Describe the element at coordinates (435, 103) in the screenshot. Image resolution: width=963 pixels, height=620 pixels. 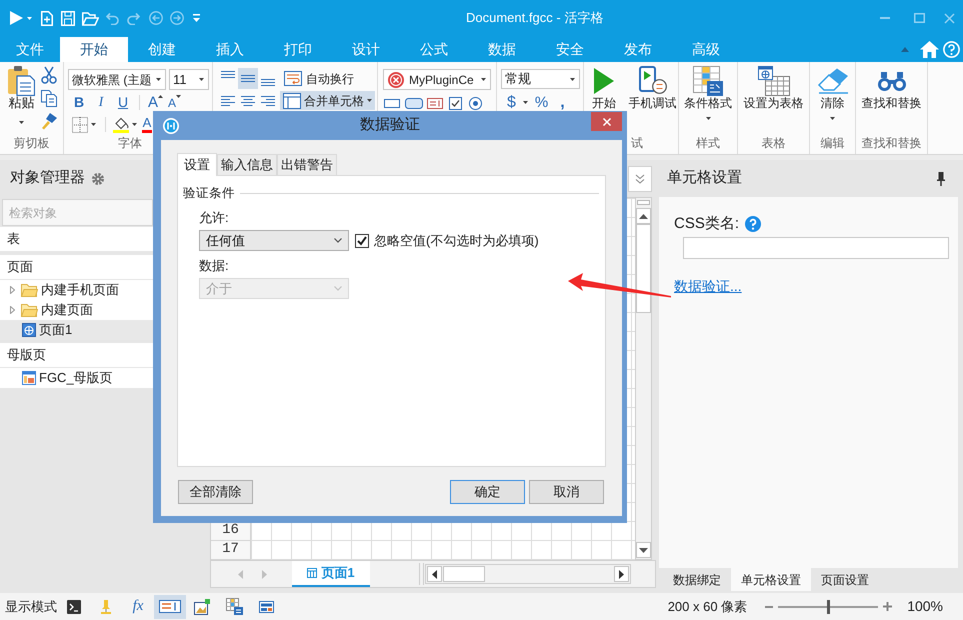
I see `text-field-icon` at that location.